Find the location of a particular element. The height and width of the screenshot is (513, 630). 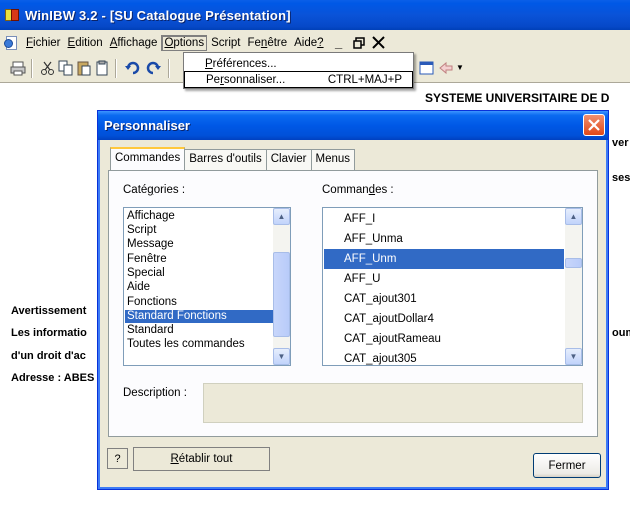

dialog-close-button is located at coordinates (594, 125).